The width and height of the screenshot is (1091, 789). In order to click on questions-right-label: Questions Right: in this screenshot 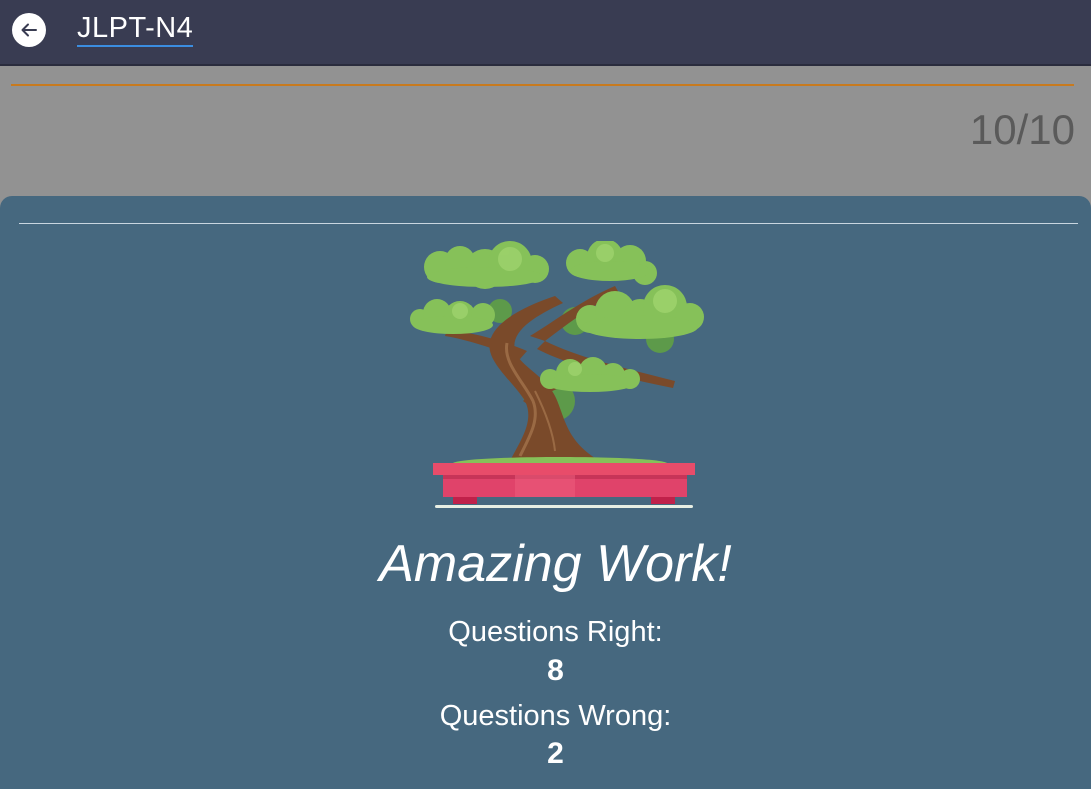, I will do `click(555, 632)`.